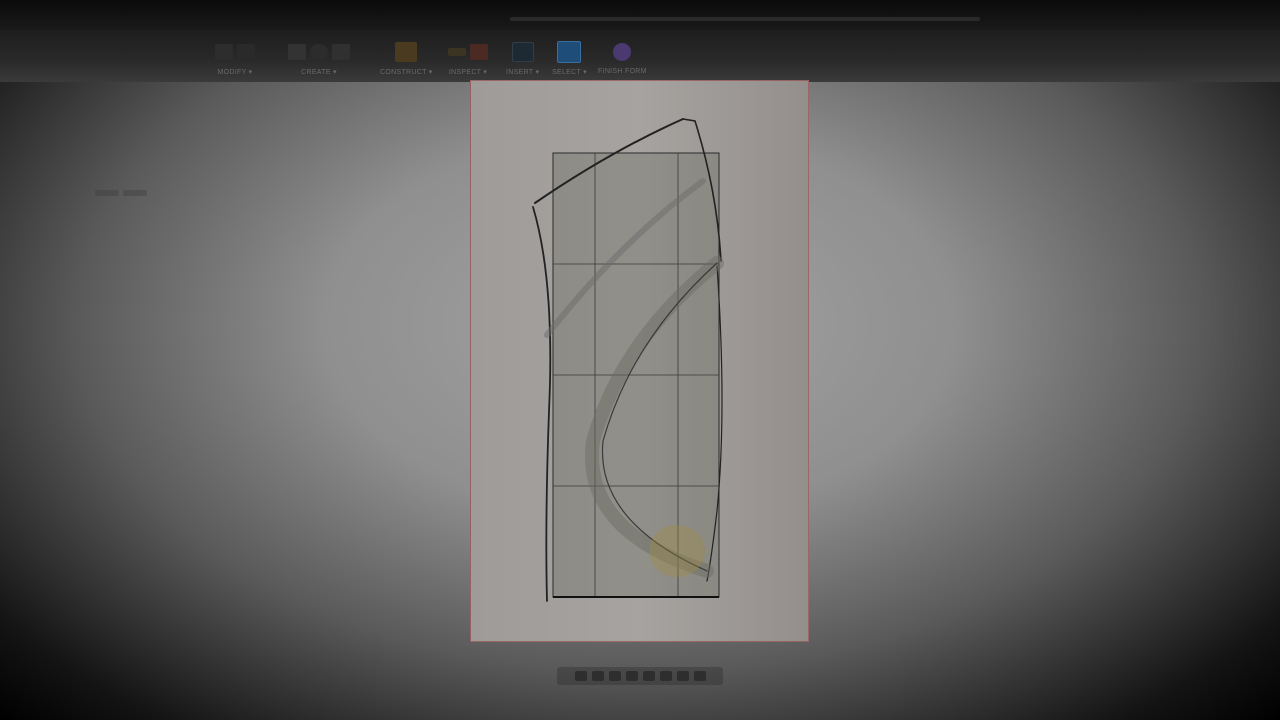  I want to click on toolbar-group-select: SELECT ▾, so click(569, 60).